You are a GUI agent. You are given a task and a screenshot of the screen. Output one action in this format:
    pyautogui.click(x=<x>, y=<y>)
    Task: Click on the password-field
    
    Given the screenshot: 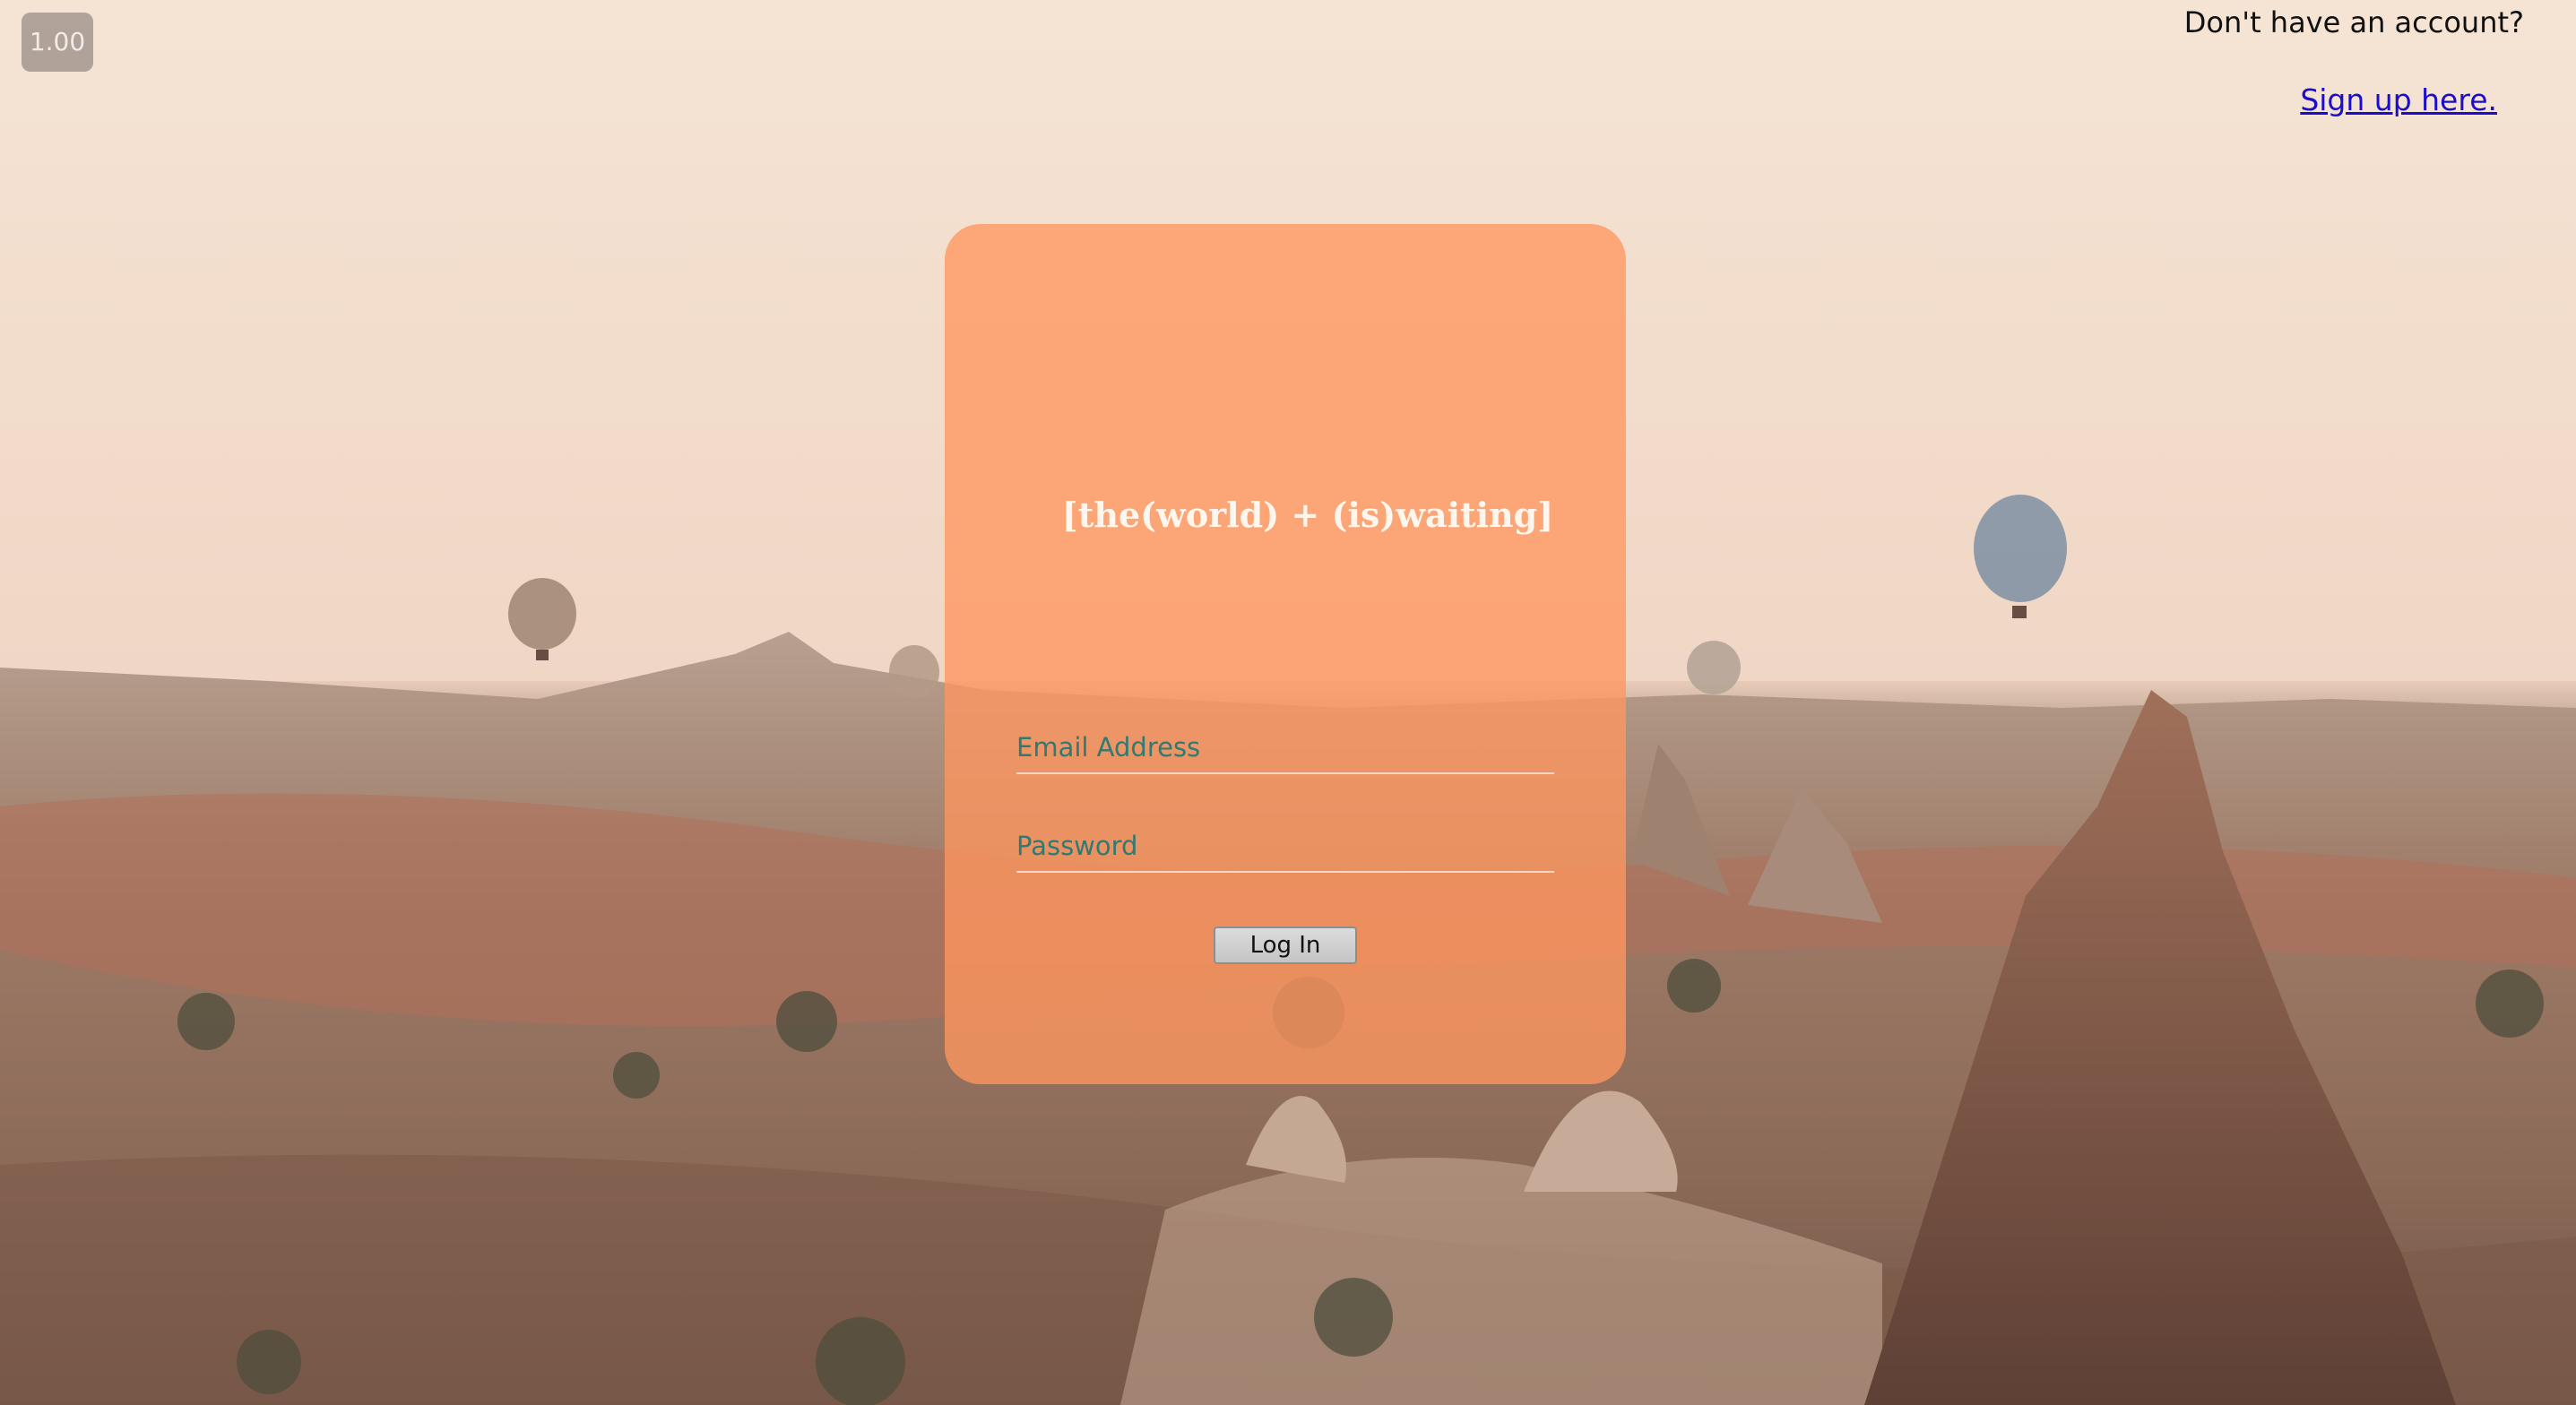 What is the action you would take?
    pyautogui.click(x=1285, y=847)
    